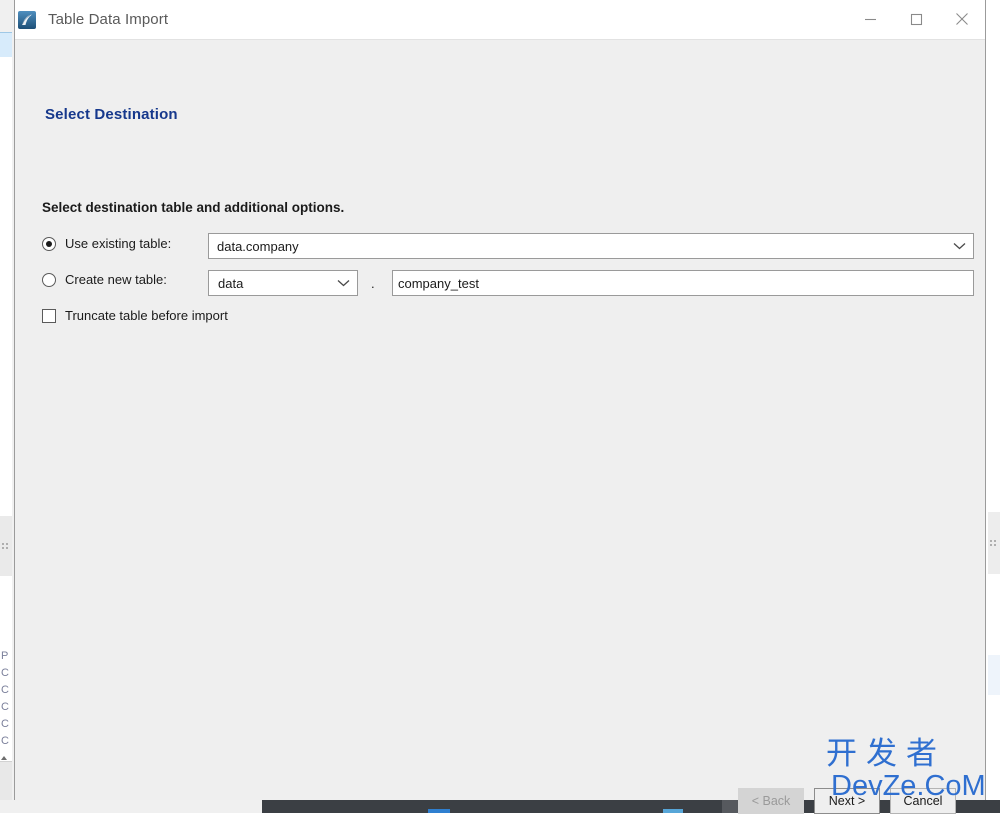 Image resolution: width=1000 pixels, height=820 pixels. I want to click on new-table-name-value: company_test, so click(438, 283).